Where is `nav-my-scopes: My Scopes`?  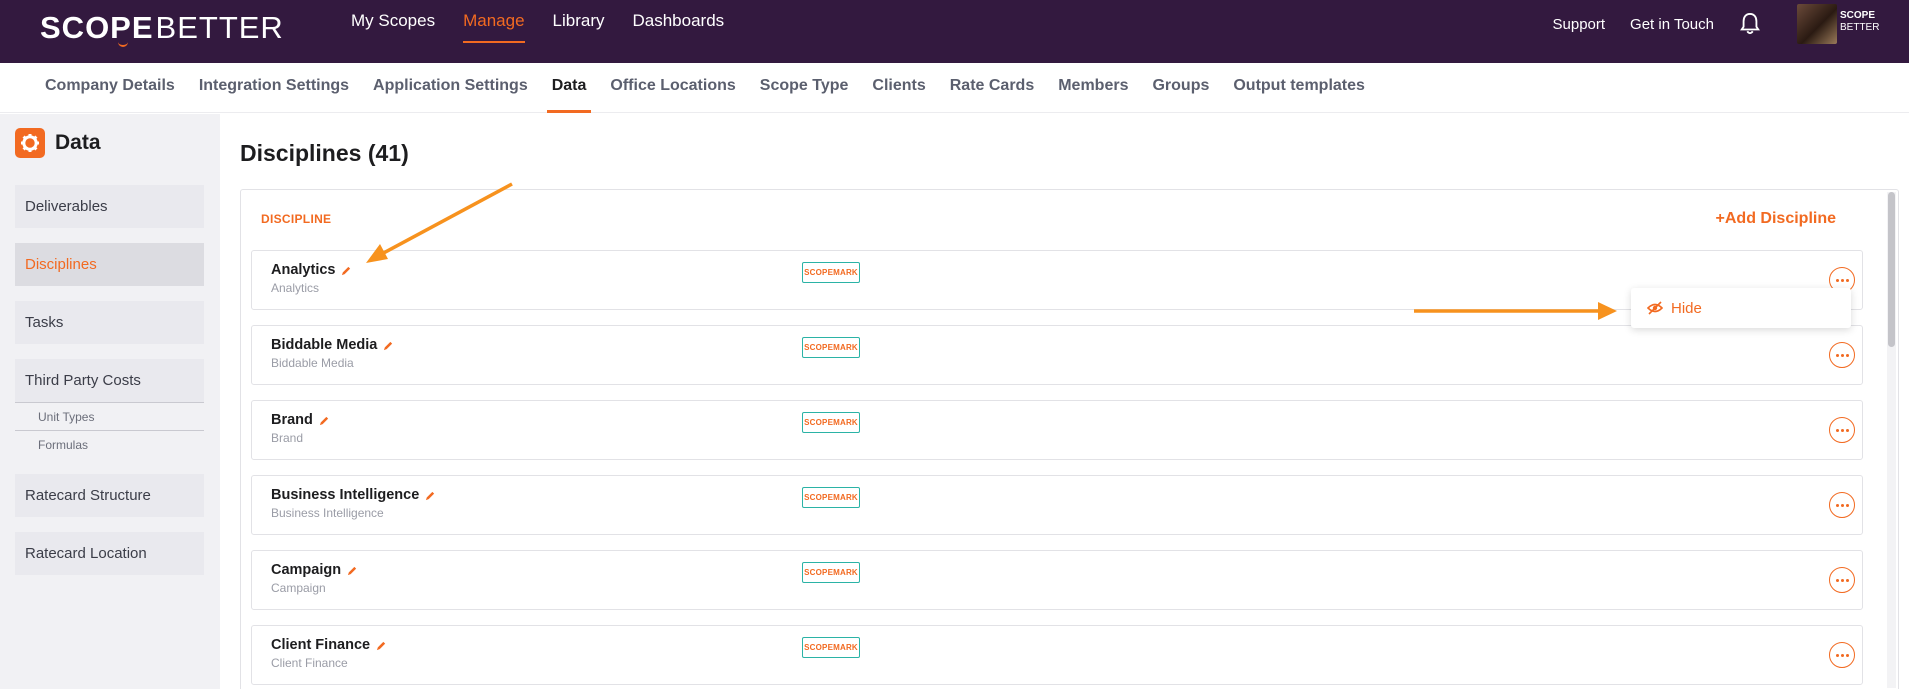 nav-my-scopes: My Scopes is located at coordinates (393, 22).